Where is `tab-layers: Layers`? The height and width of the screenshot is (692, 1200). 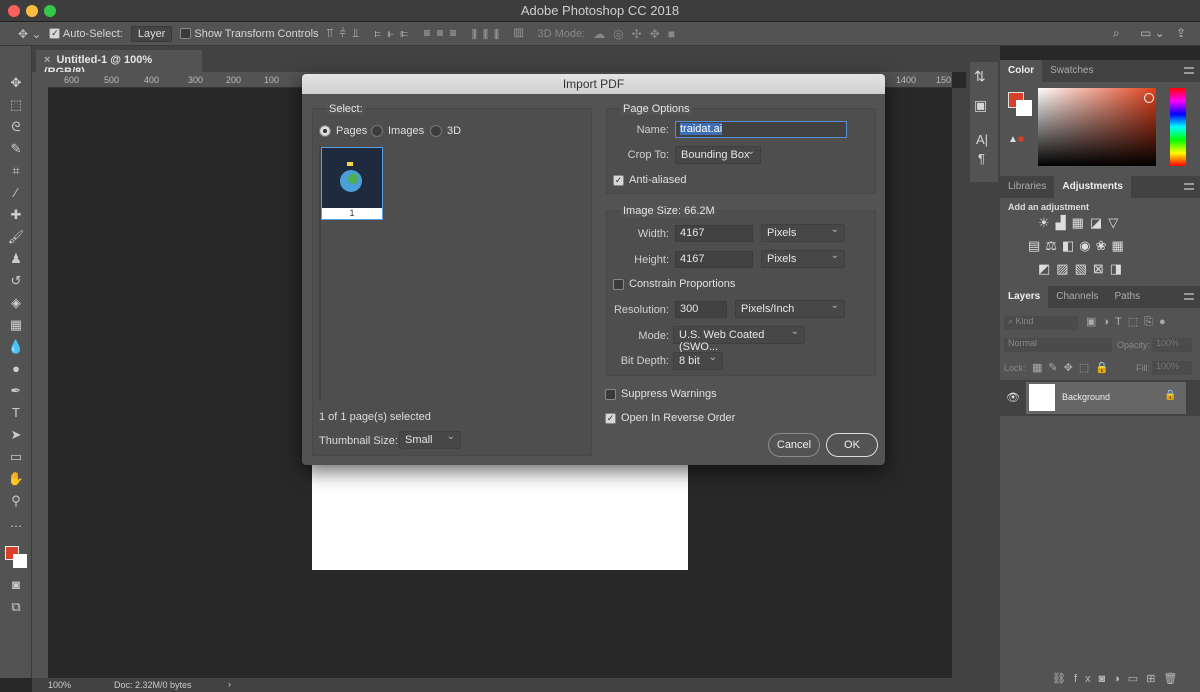 tab-layers: Layers is located at coordinates (1024, 297).